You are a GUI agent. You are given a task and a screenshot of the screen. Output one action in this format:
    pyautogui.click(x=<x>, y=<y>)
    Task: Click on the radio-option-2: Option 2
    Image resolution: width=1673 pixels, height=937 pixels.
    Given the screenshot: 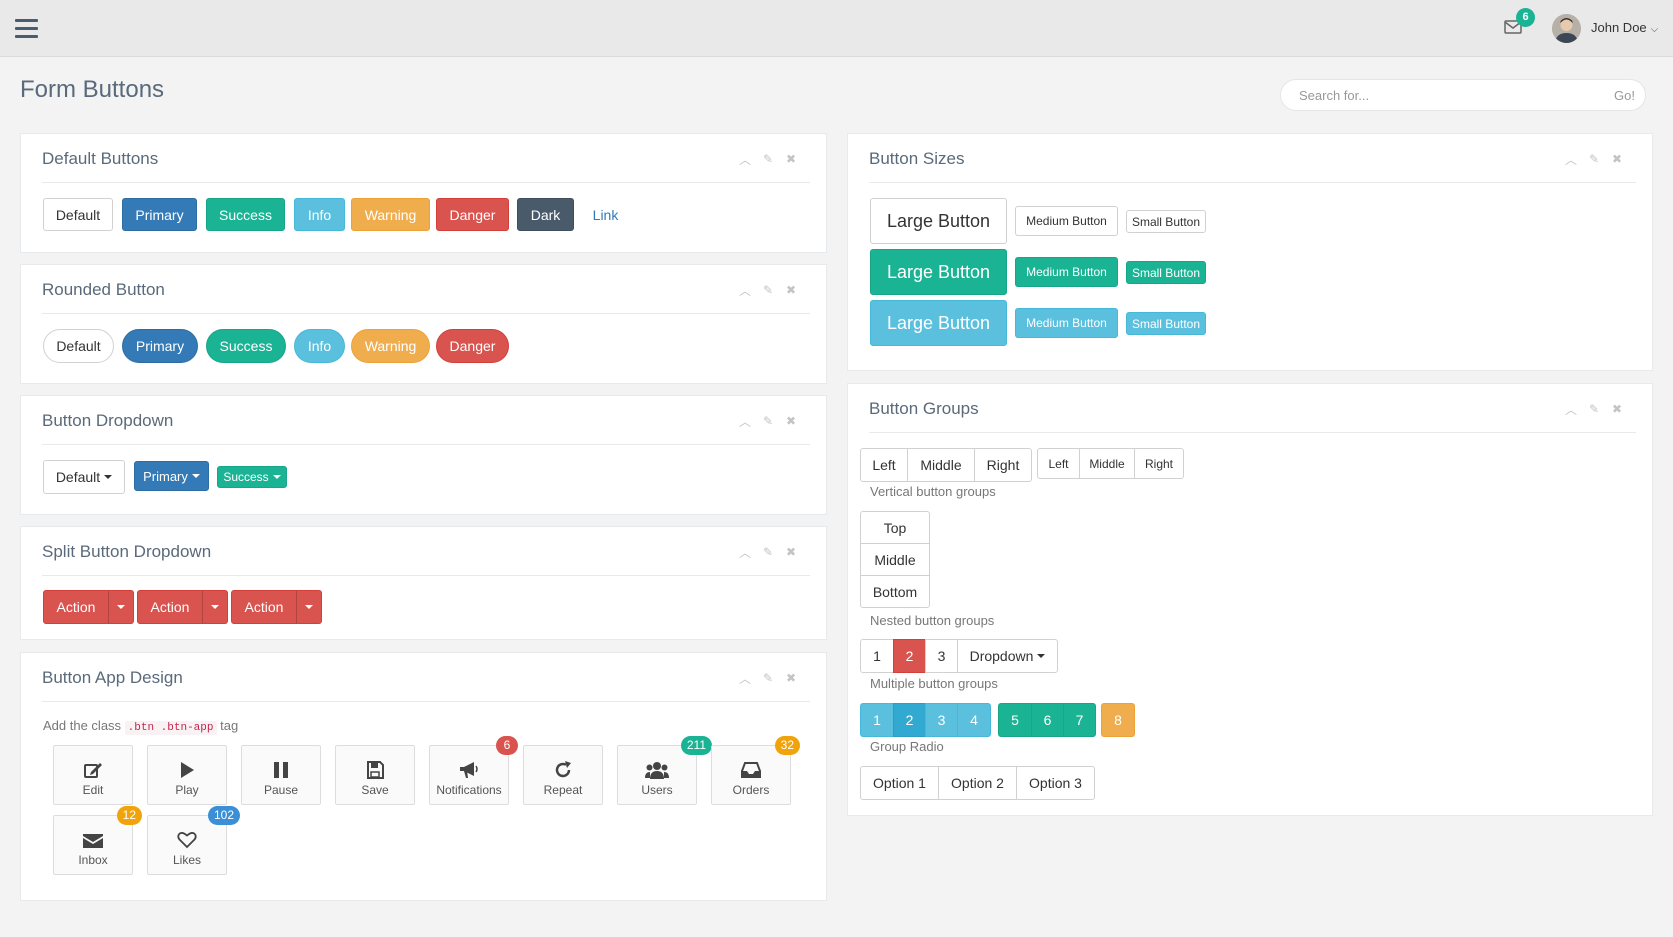 What is the action you would take?
    pyautogui.click(x=977, y=783)
    